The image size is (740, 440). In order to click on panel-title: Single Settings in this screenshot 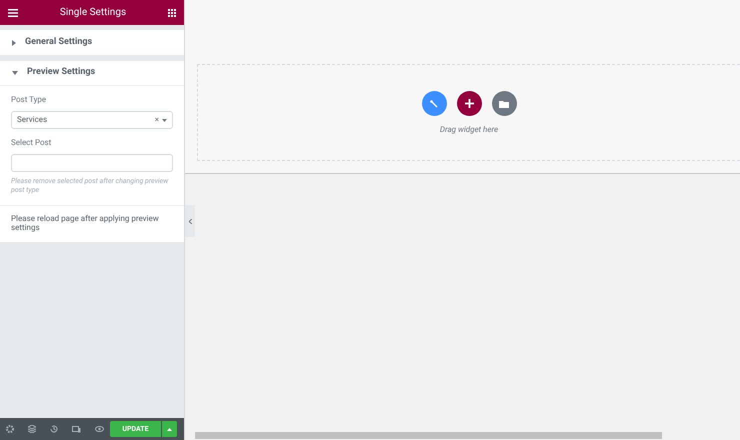, I will do `click(93, 13)`.